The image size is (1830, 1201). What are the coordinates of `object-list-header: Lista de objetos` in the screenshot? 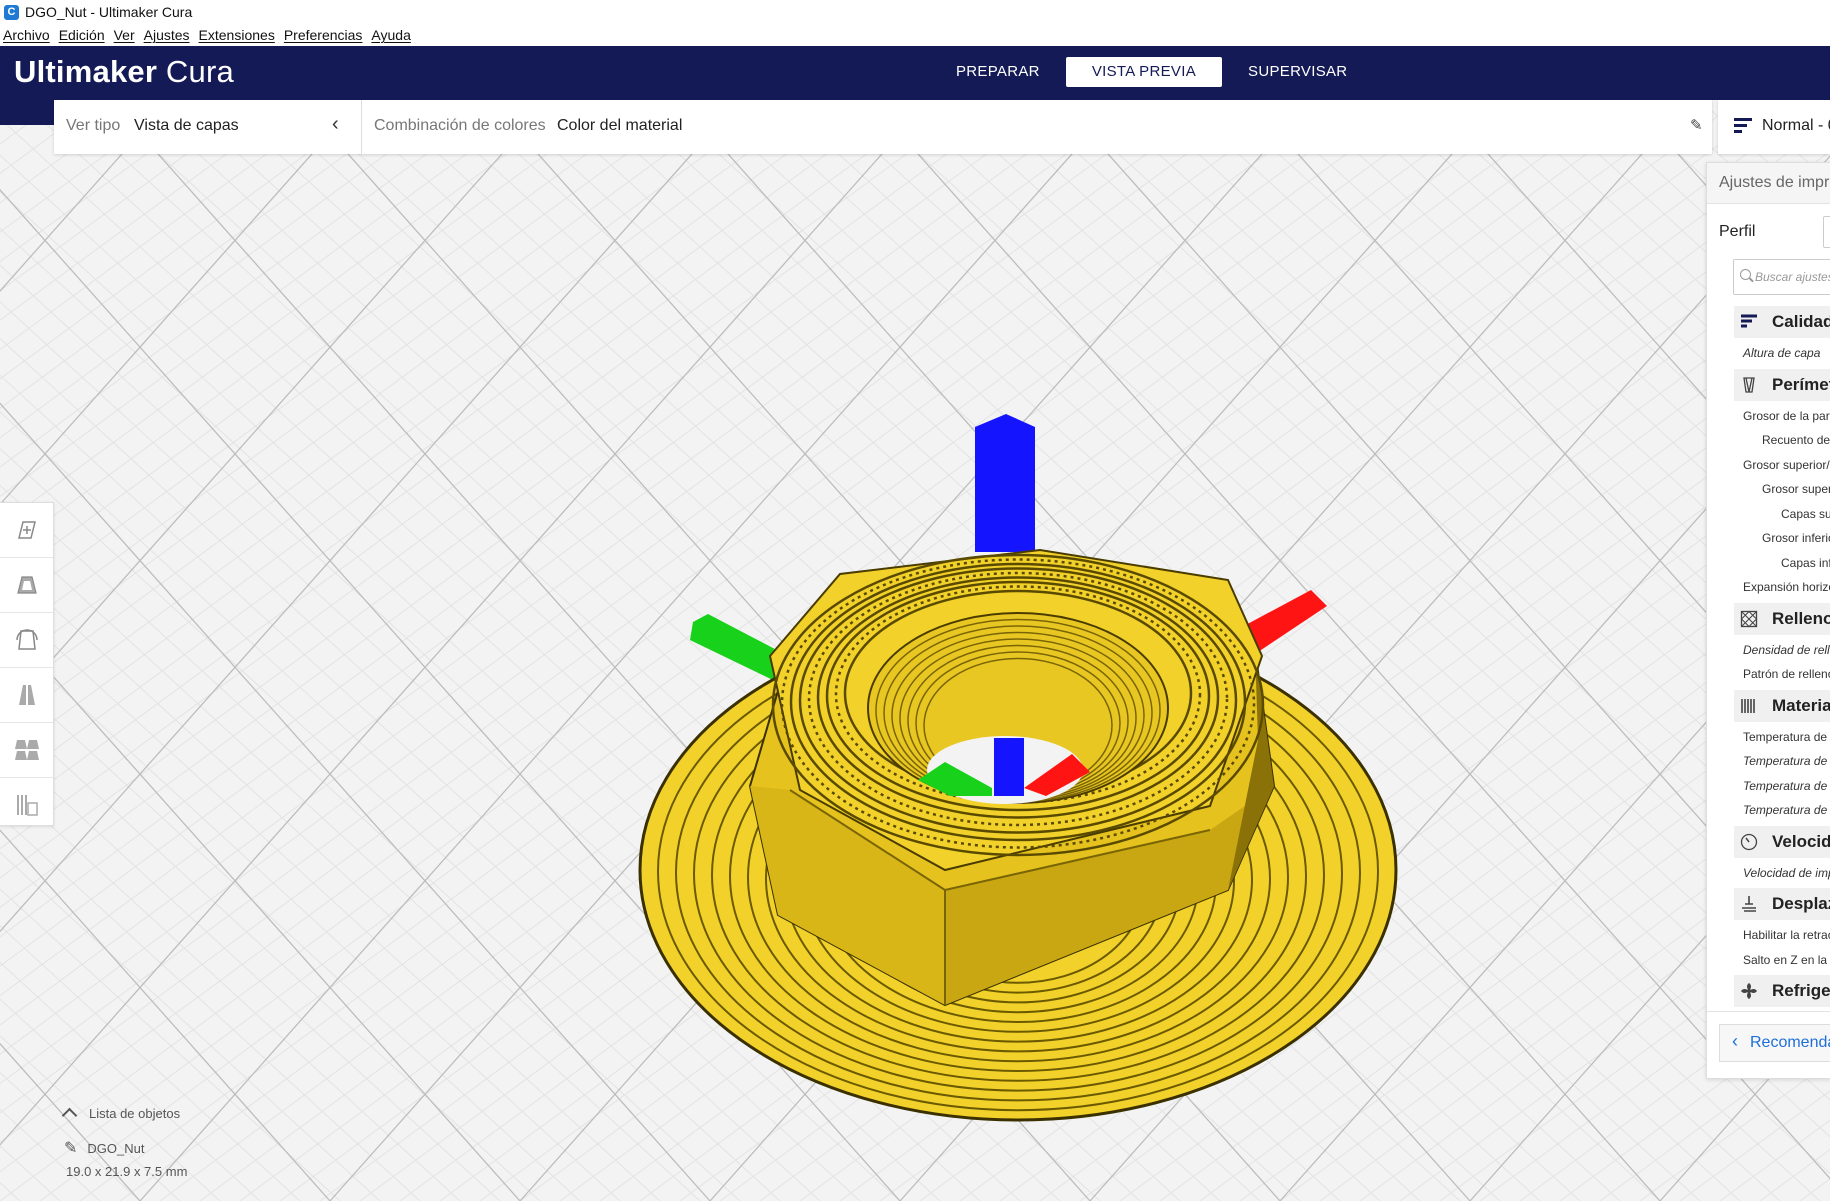 It's located at (135, 1113).